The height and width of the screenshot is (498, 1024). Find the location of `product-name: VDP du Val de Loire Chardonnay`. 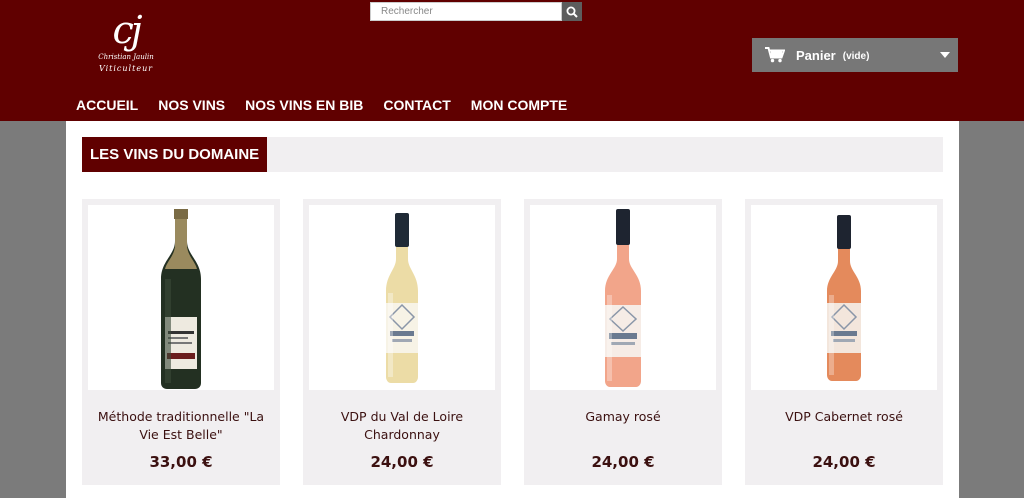

product-name: VDP du Val de Loire Chardonnay is located at coordinates (402, 426).